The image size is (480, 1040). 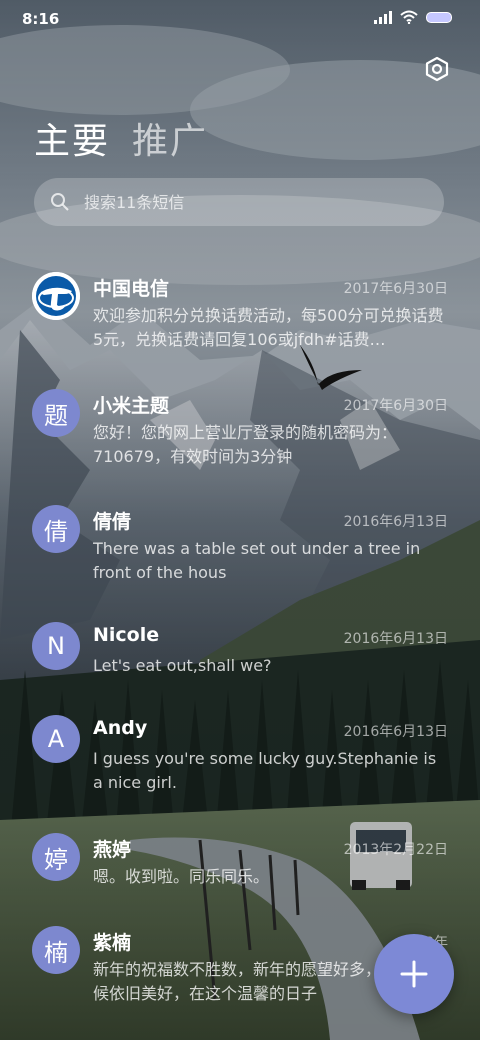 I want to click on status-bar: 8:16, so click(x=240, y=20).